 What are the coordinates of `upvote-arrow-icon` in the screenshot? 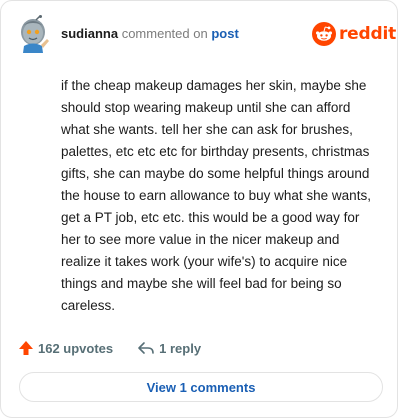 It's located at (26, 348).